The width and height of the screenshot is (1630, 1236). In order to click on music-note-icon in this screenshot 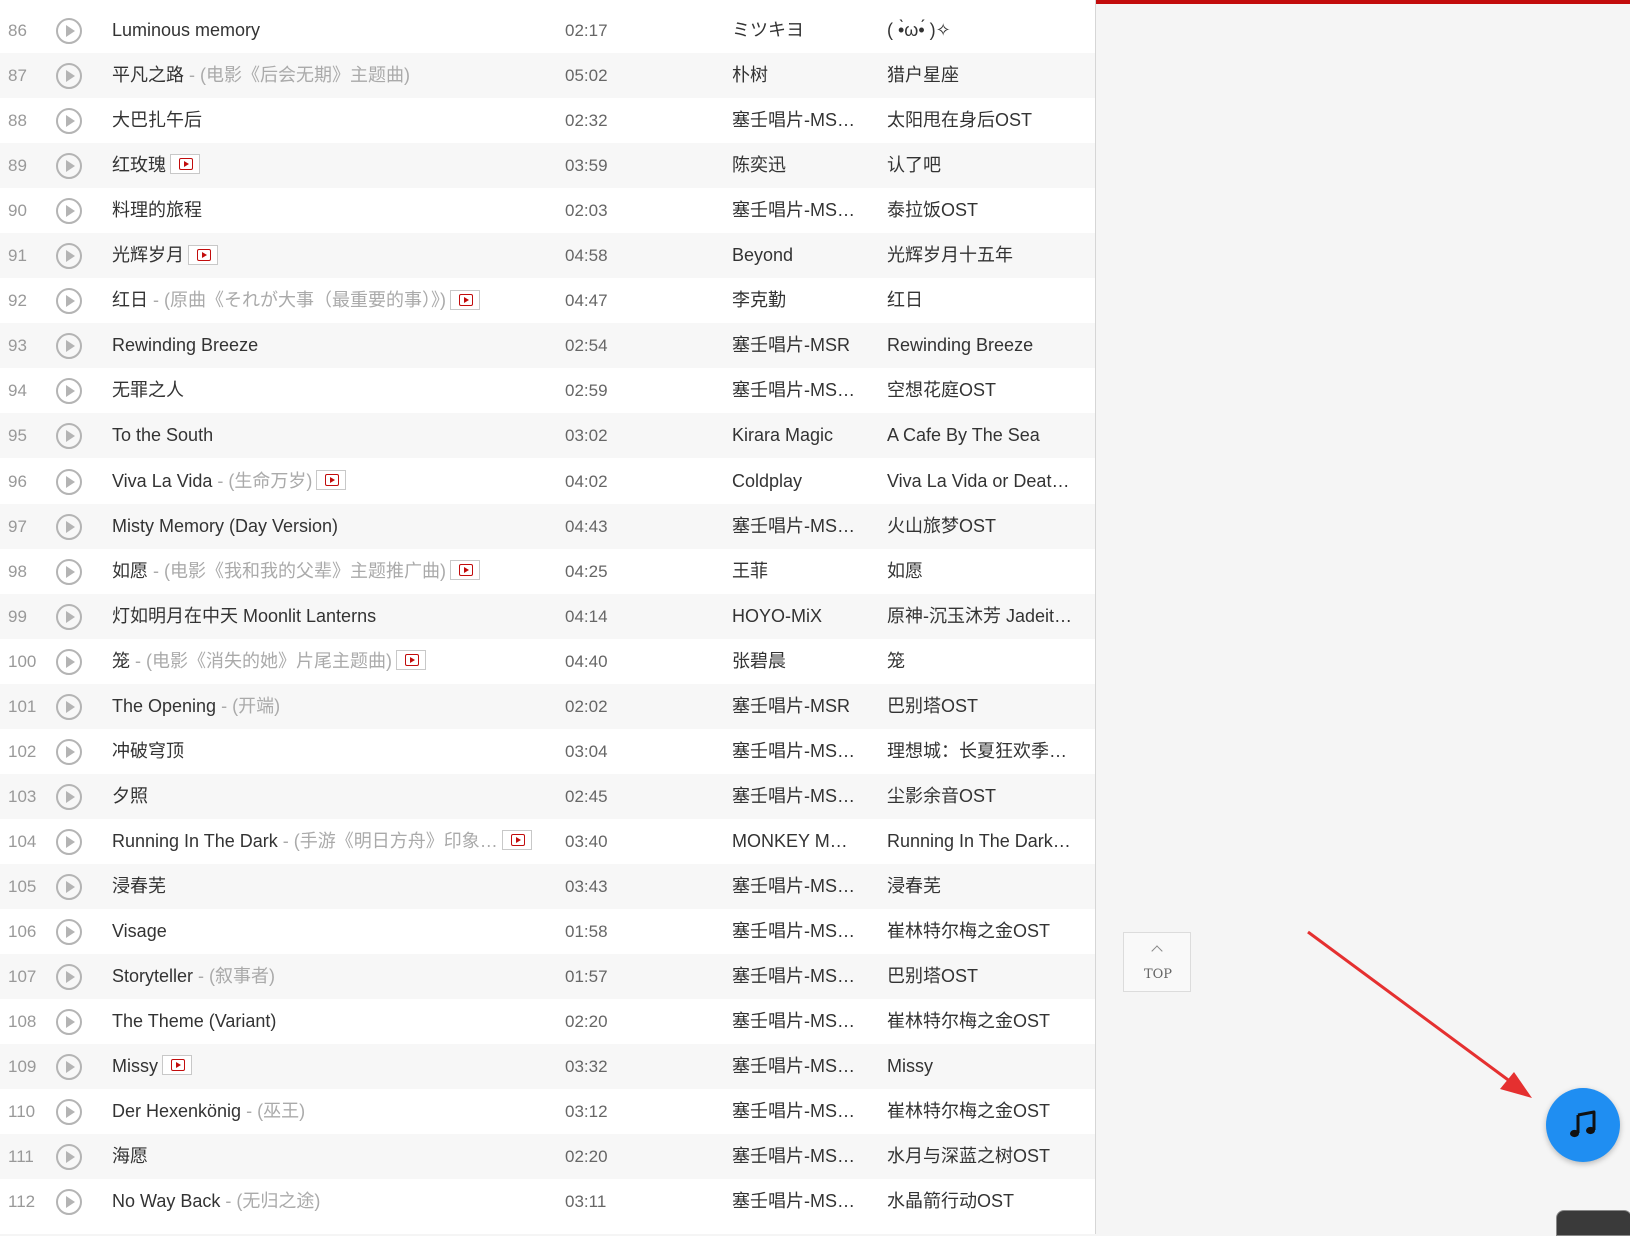, I will do `click(1583, 1124)`.